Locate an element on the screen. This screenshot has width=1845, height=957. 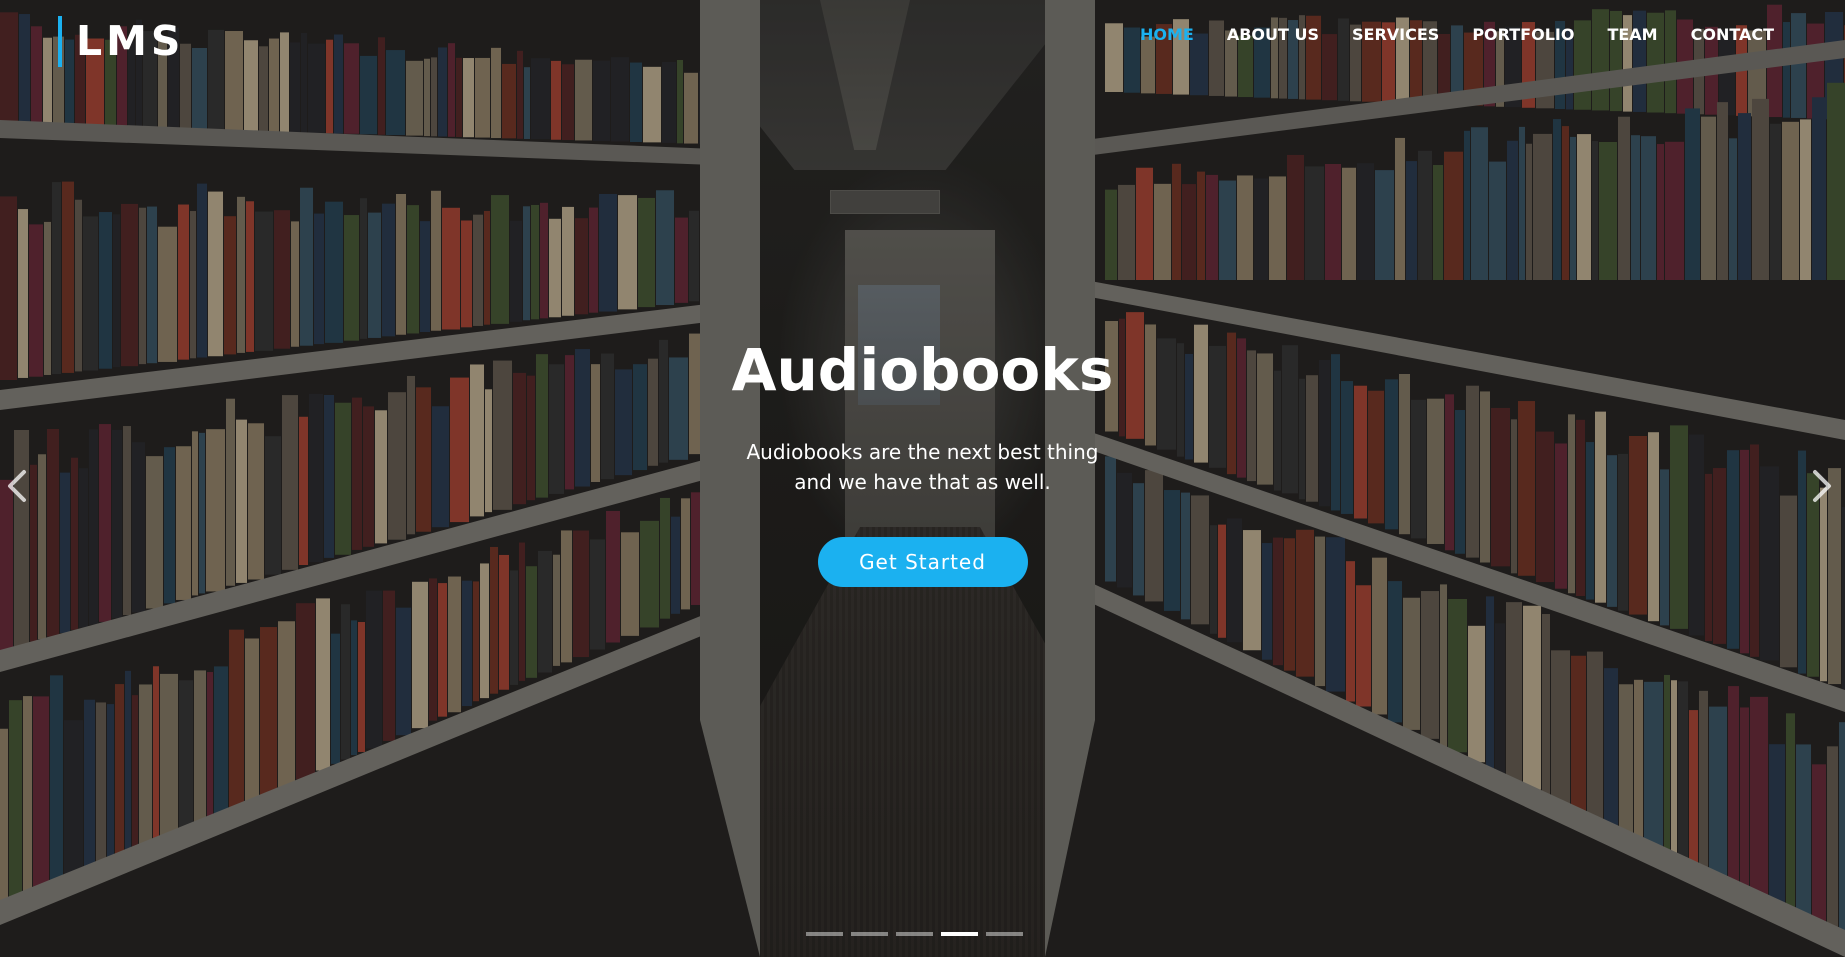
chevron-right-icon is located at coordinates (1822, 486).